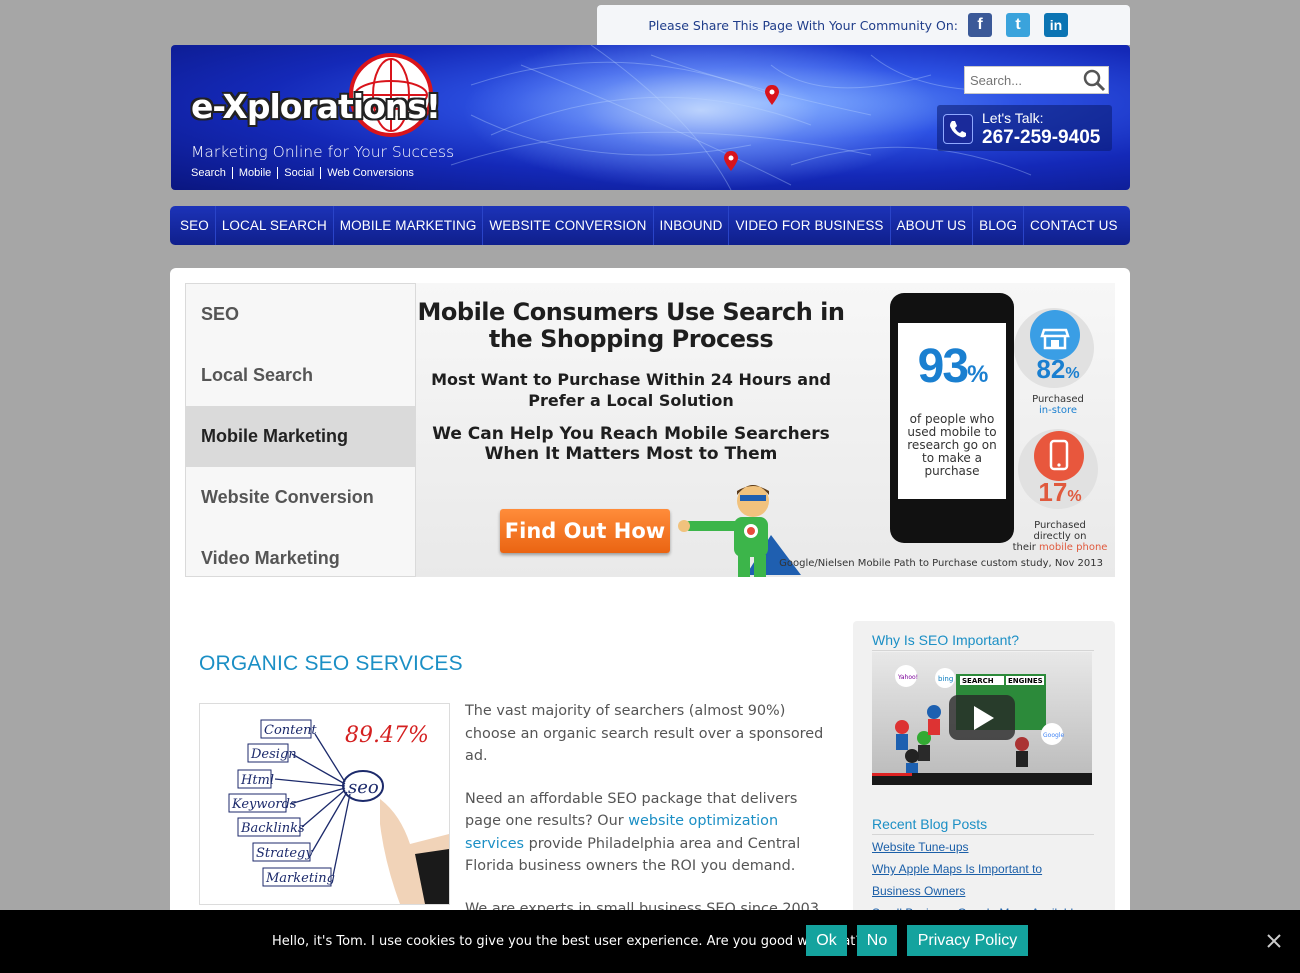 This screenshot has width=1300, height=973. I want to click on image-word-strategy: Strategy, so click(284, 853).